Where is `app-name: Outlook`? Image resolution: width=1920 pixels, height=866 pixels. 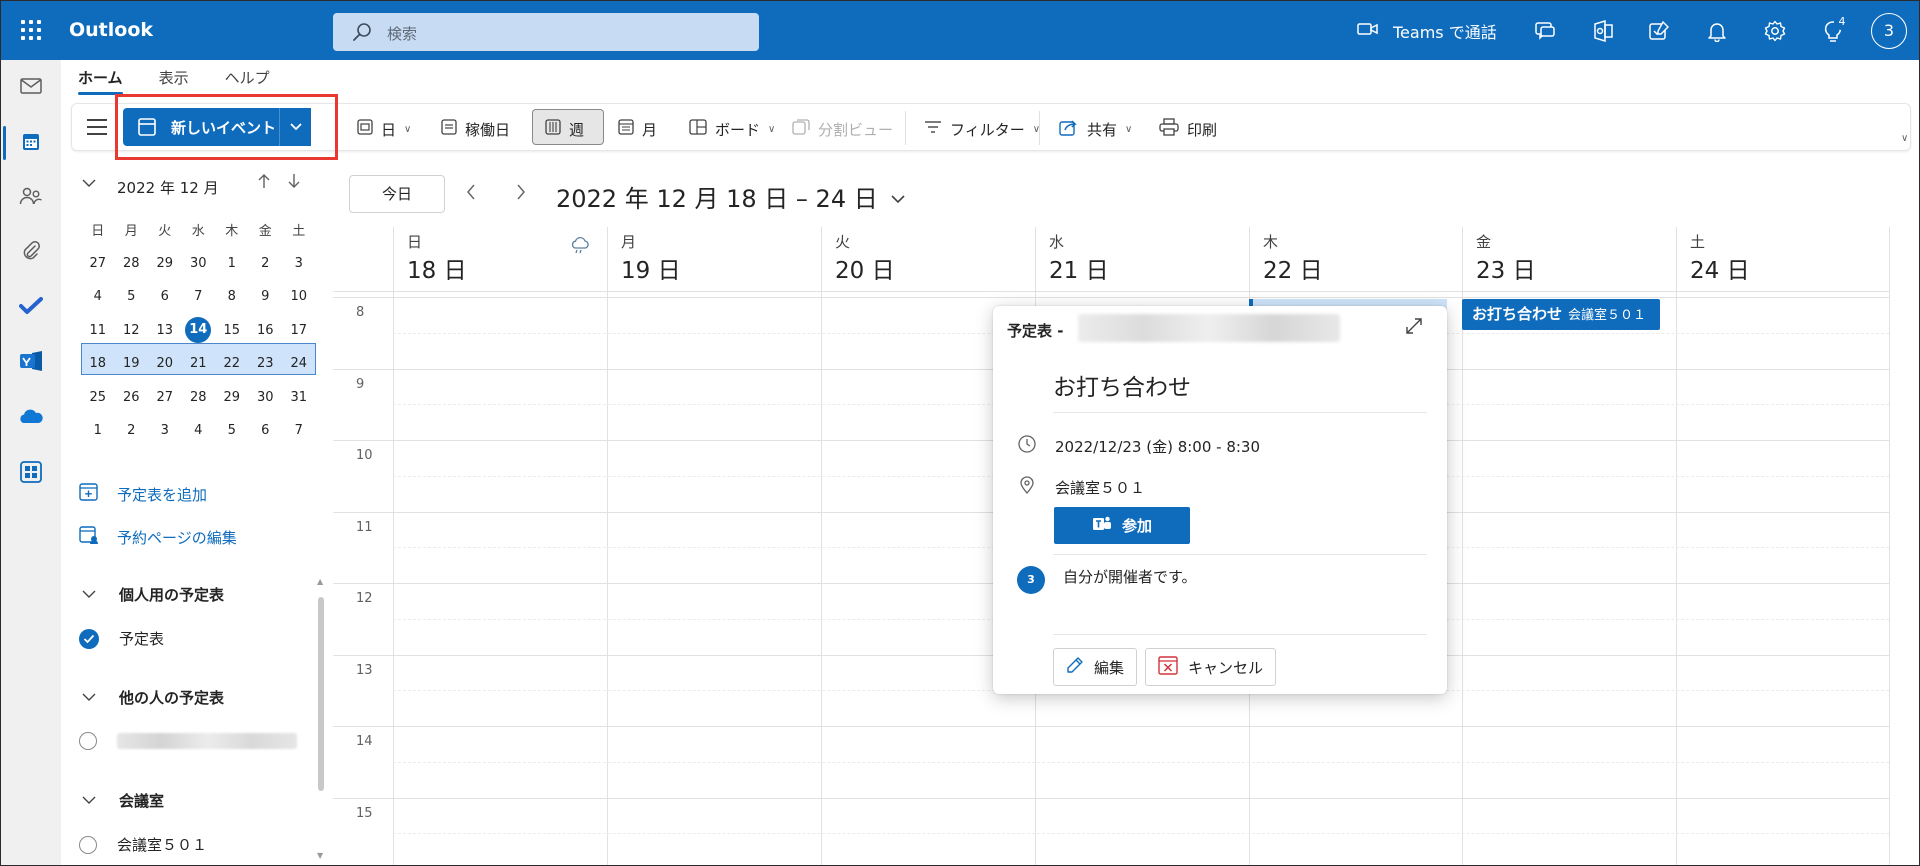
app-name: Outlook is located at coordinates (111, 30).